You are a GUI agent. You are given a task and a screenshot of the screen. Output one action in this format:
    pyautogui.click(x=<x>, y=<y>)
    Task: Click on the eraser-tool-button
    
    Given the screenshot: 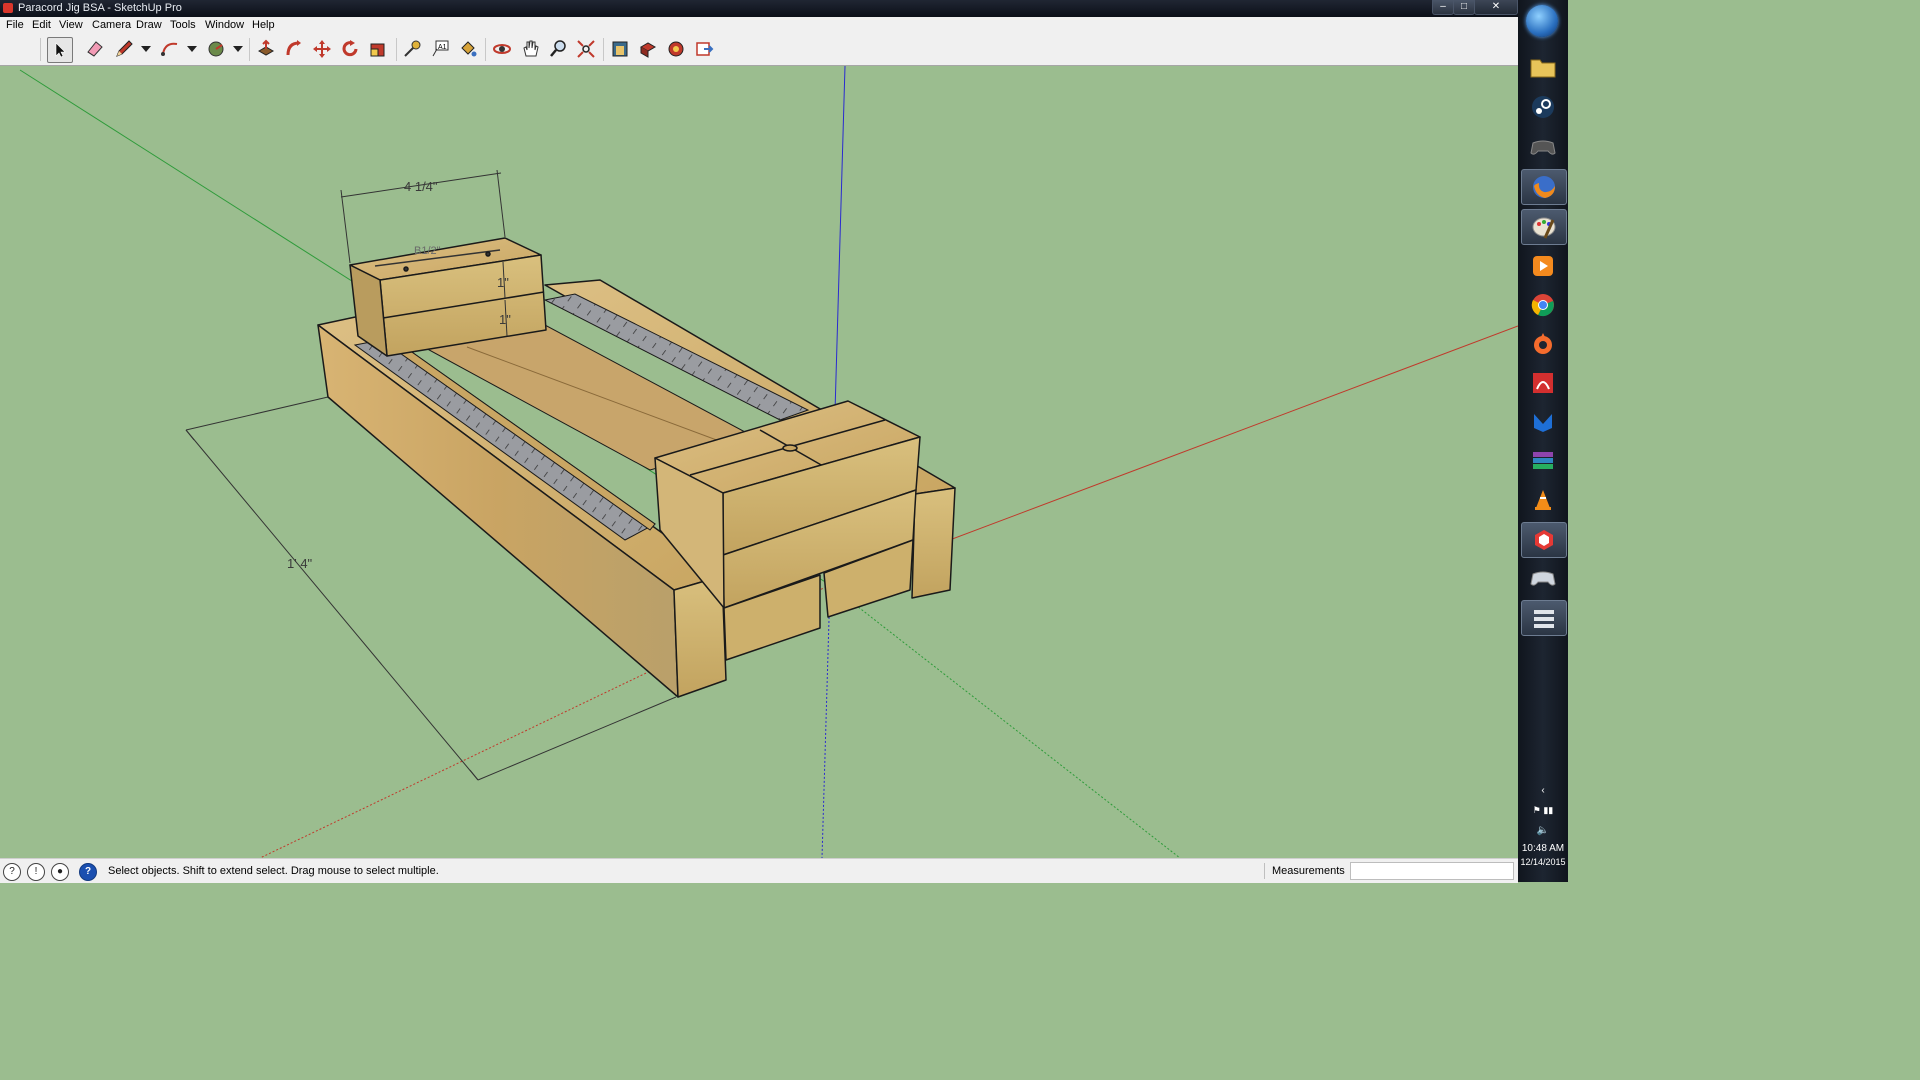 What is the action you would take?
    pyautogui.click(x=95, y=49)
    